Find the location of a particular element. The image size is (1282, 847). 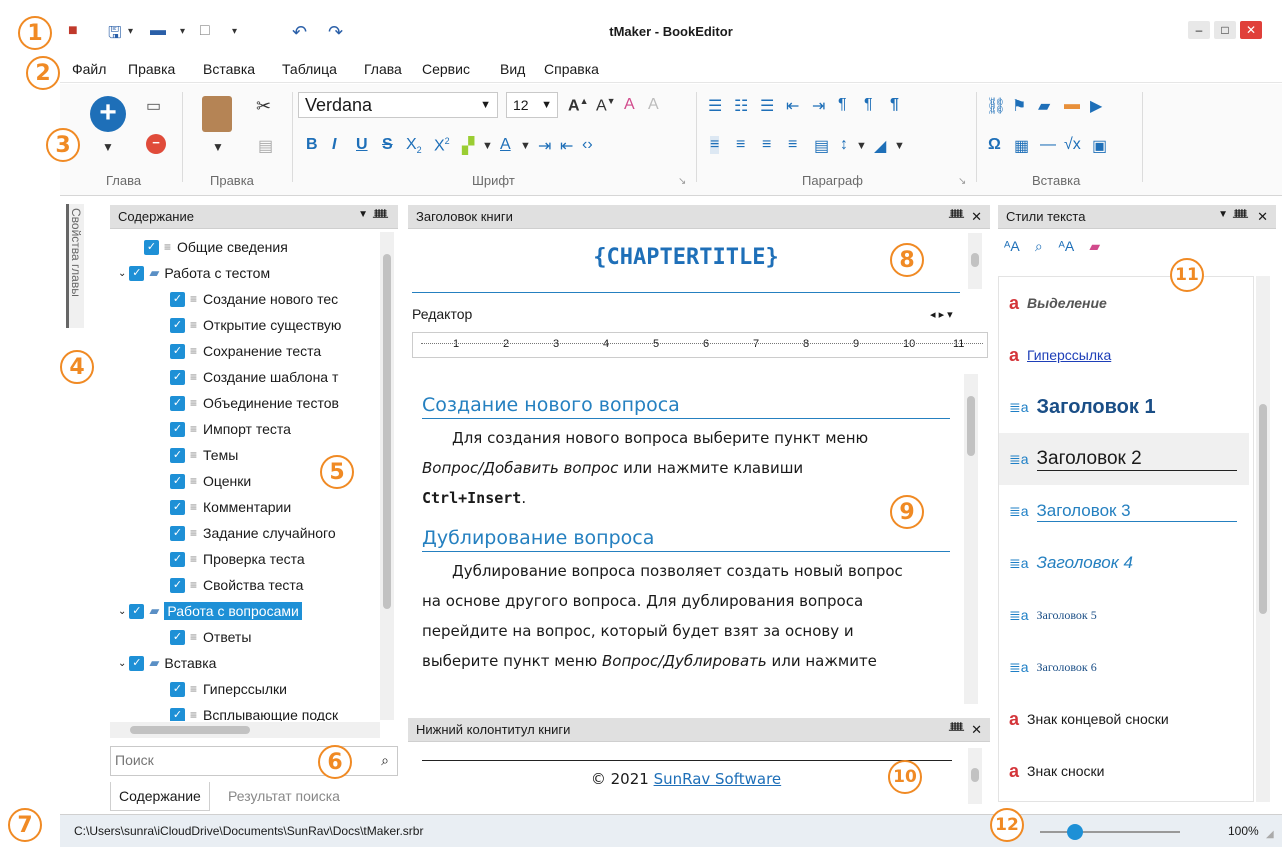

tree-item: ✓ ≡ Задание случайного is located at coordinates (253, 533).